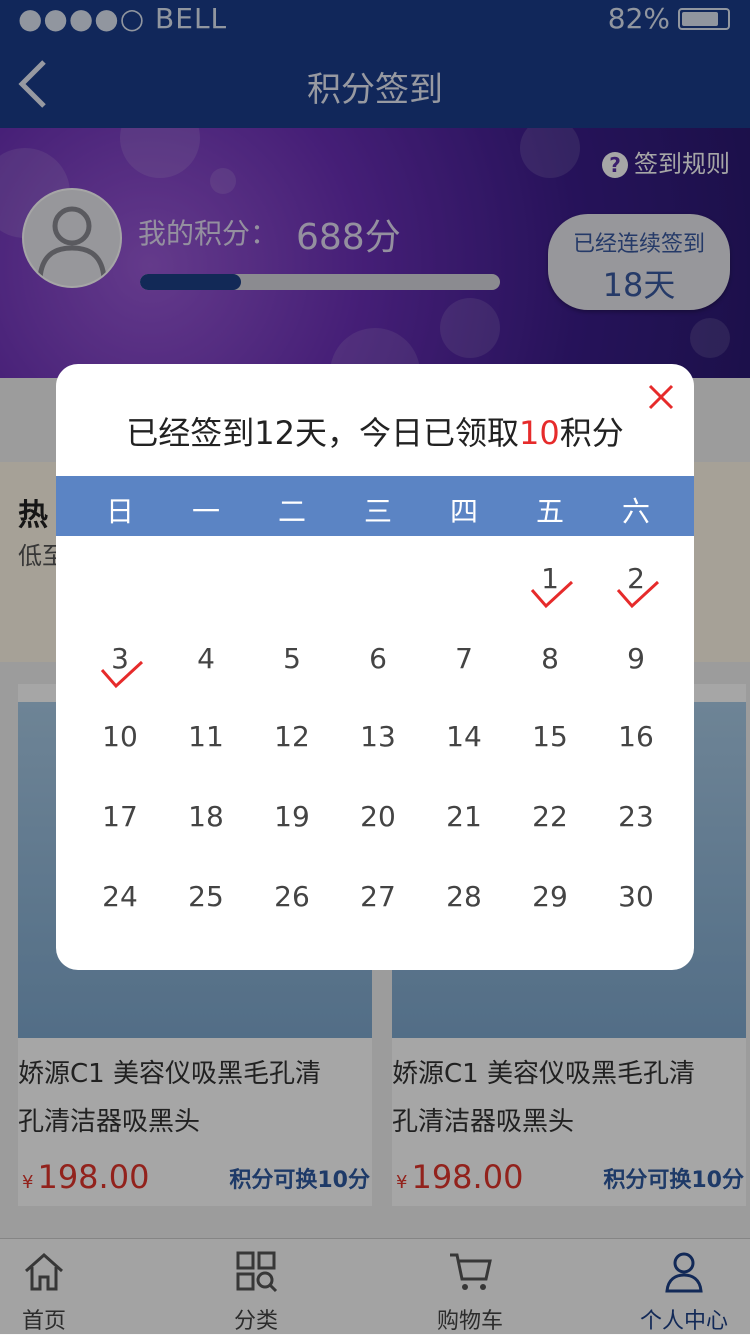  What do you see at coordinates (549, 511) in the screenshot?
I see `weekday-label: 五` at bounding box center [549, 511].